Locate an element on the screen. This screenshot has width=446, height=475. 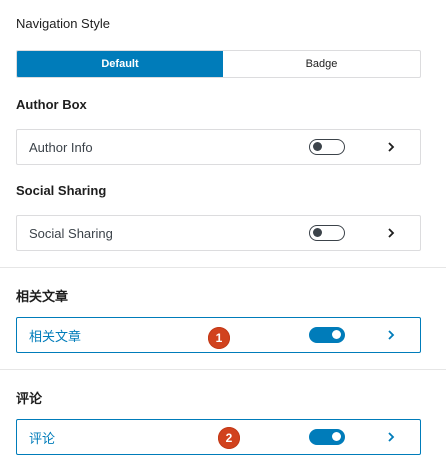
comments-title: 评论 is located at coordinates (29, 398).